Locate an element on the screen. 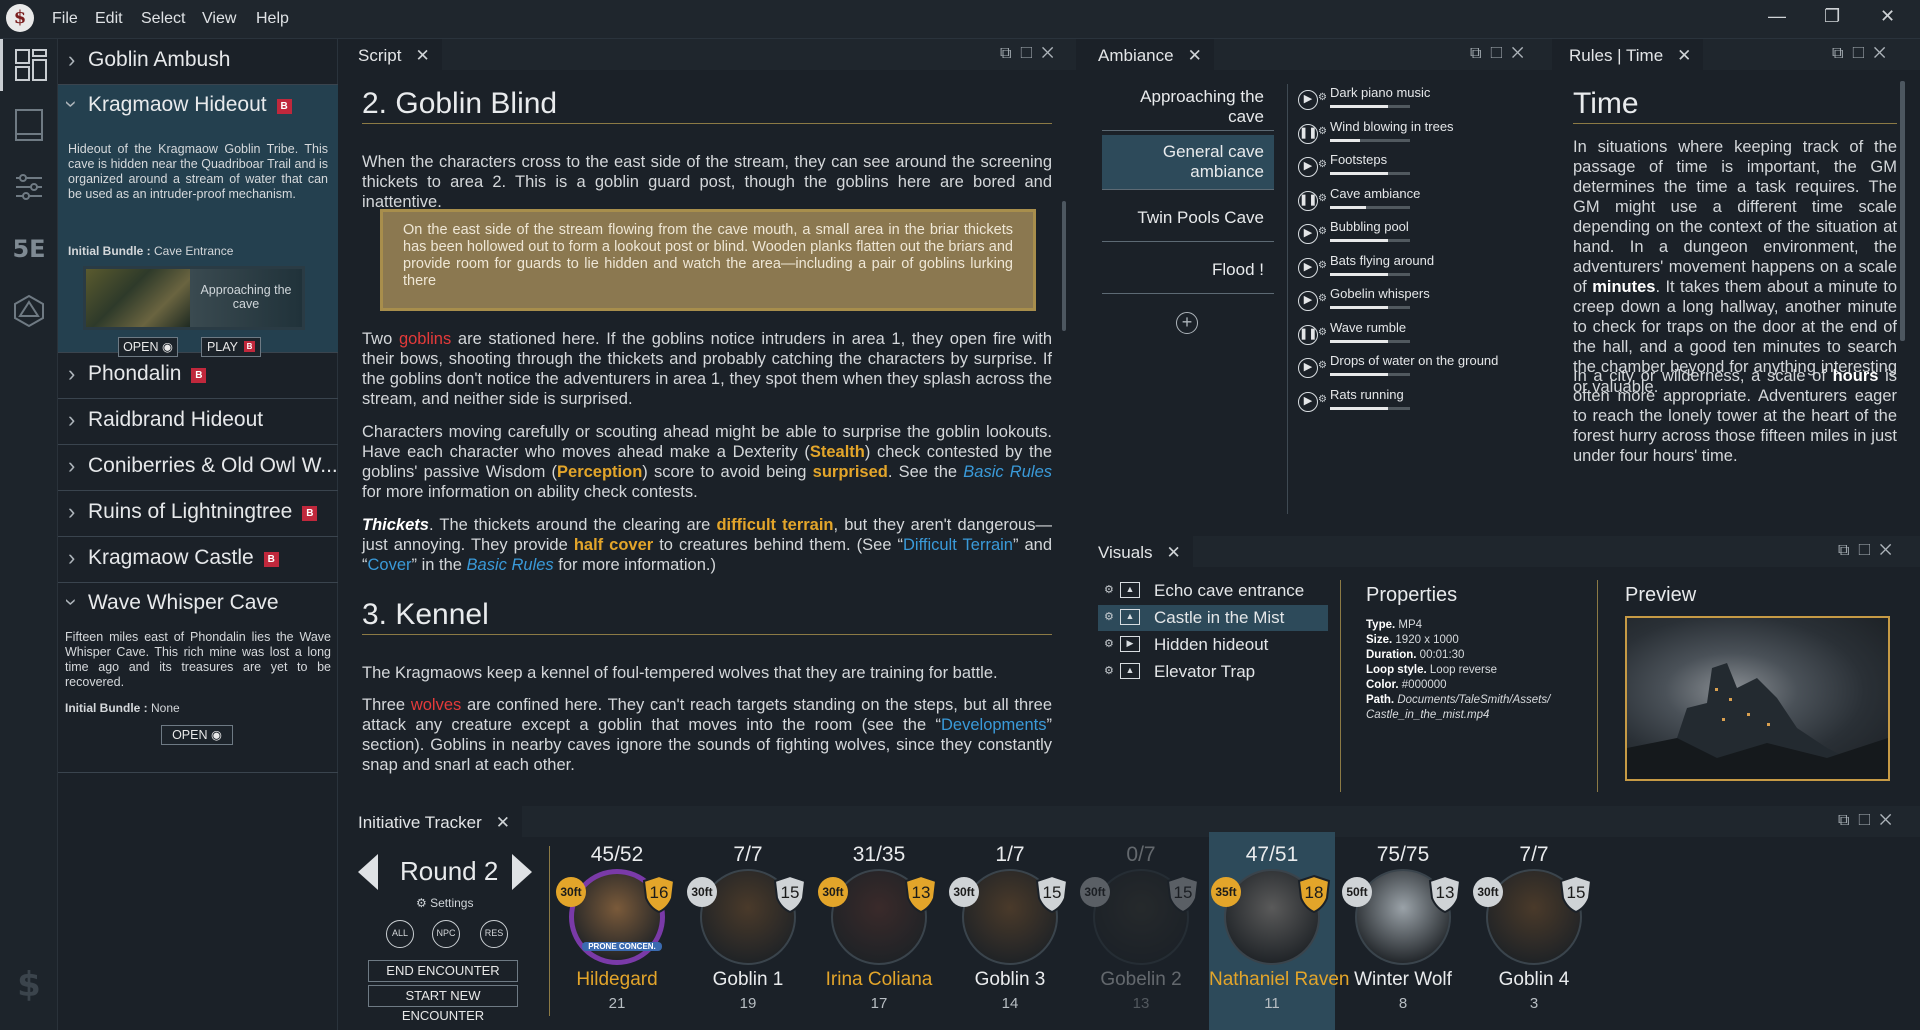 This screenshot has height=1030, width=1920. adventure-title: Kragmaow Hideout B is located at coordinates (190, 105).